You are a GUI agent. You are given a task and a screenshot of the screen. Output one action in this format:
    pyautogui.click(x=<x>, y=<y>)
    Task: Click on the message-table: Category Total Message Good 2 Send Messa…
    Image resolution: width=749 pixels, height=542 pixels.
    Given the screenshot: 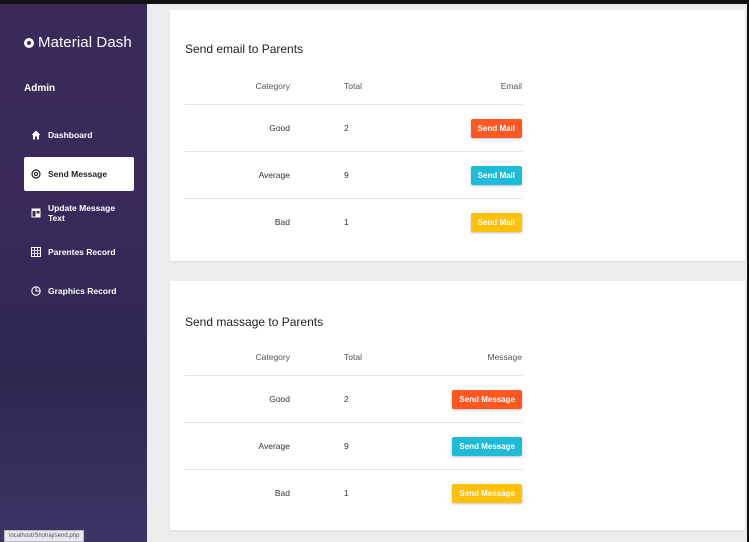 What is the action you would take?
    pyautogui.click(x=354, y=427)
    